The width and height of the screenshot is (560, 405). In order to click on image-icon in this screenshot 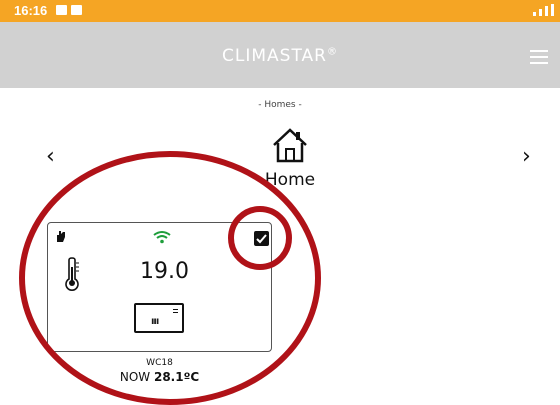, I will do `click(61, 10)`.